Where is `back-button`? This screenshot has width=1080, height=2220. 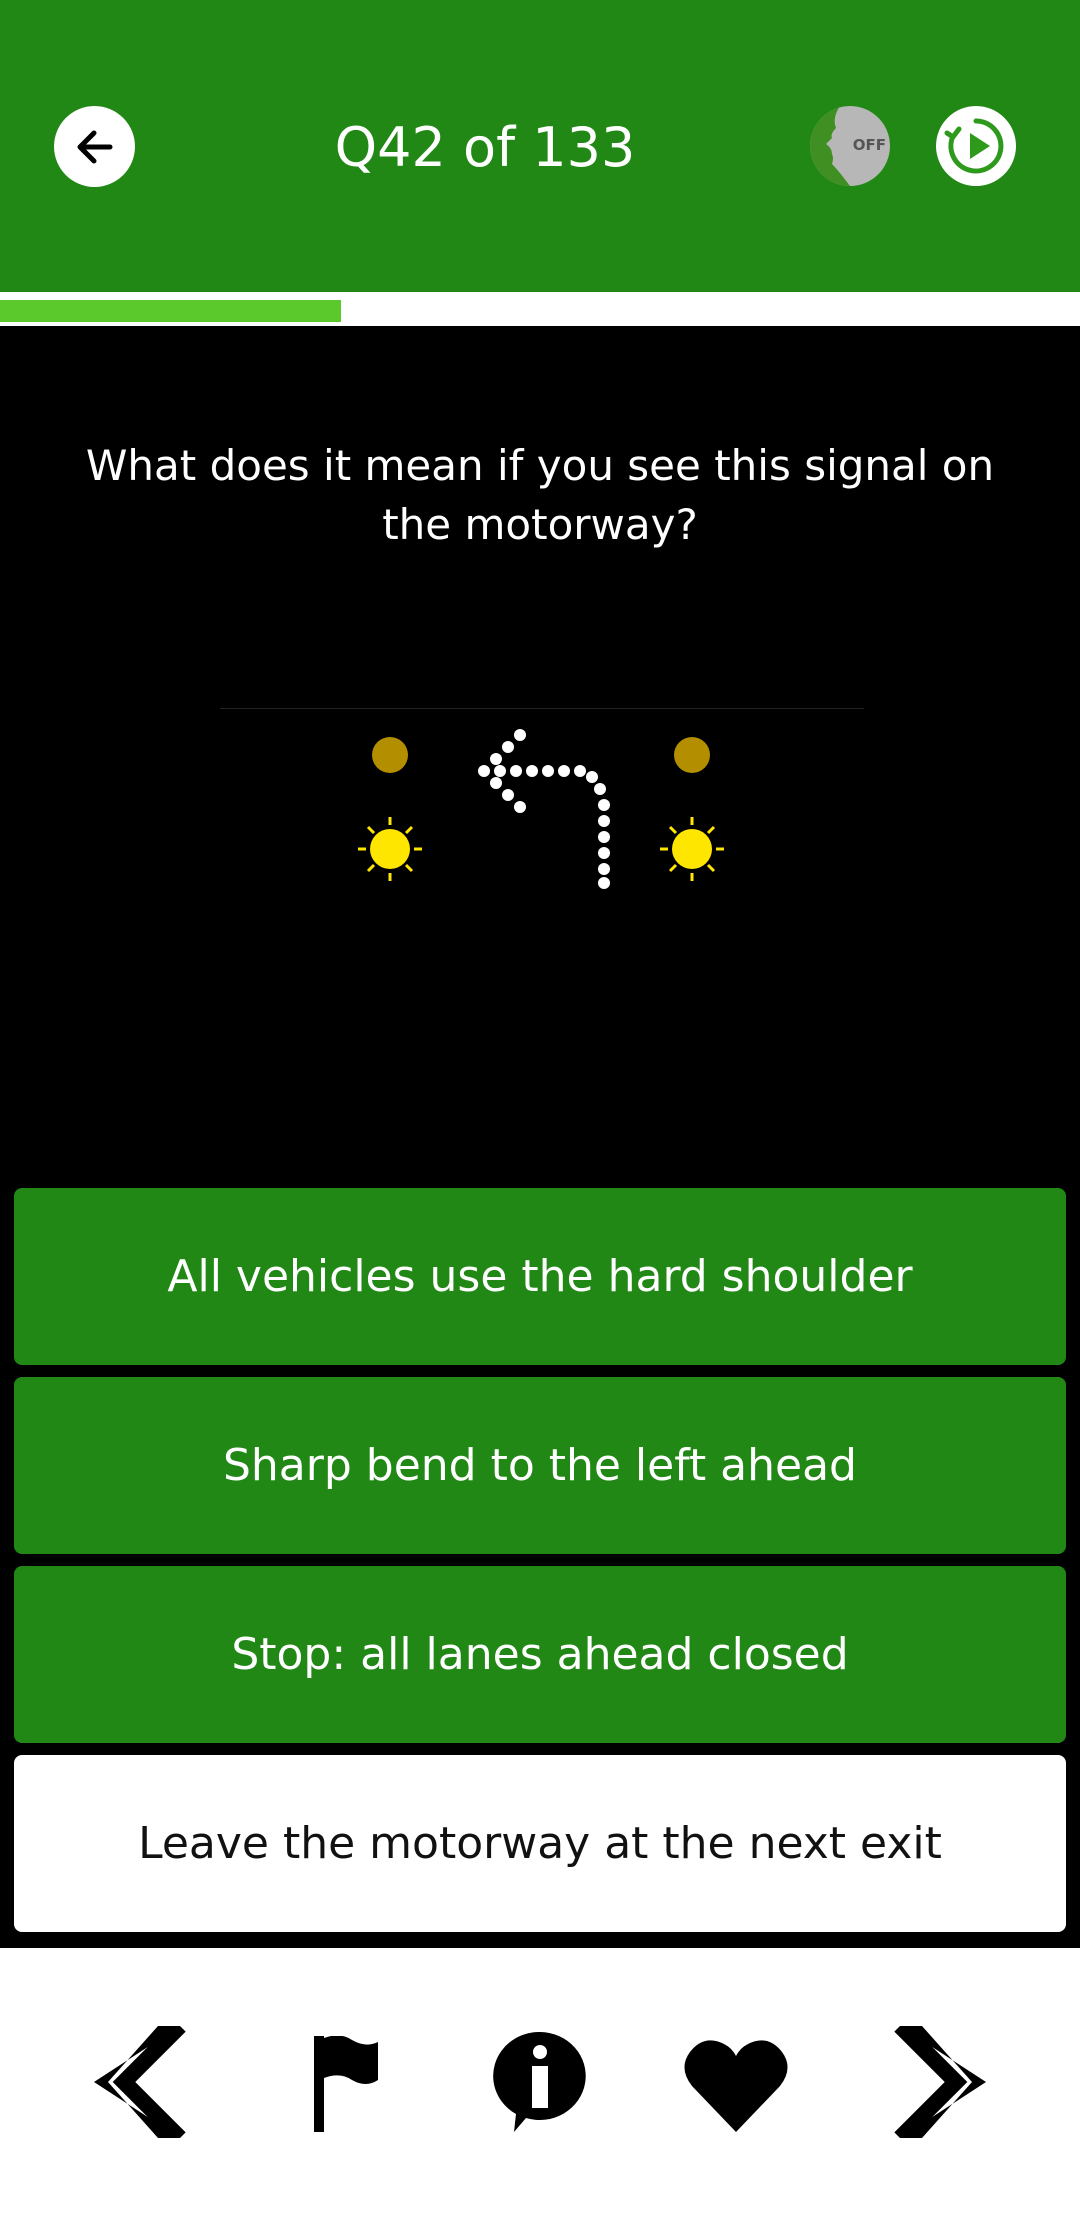
back-button is located at coordinates (94, 146).